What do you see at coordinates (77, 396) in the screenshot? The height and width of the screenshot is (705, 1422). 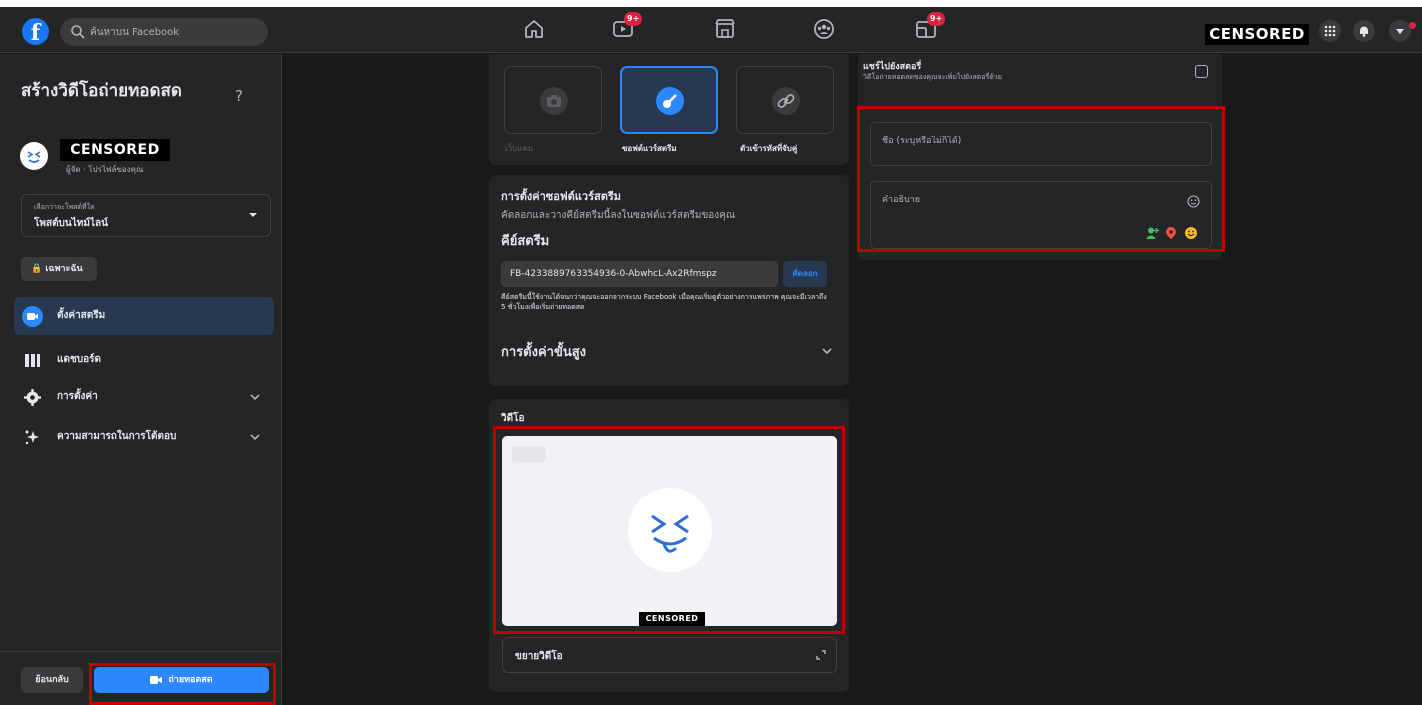 I see `sidebar-item-label: การตั้งค่า` at bounding box center [77, 396].